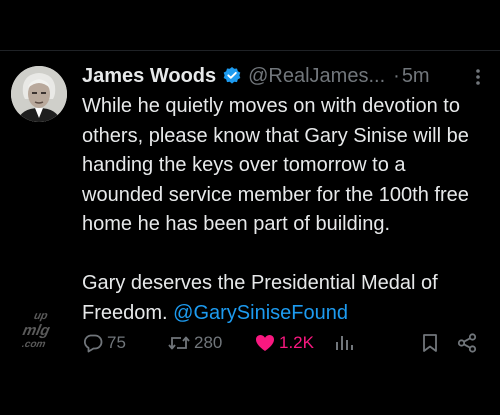 The width and height of the screenshot is (500, 415). I want to click on svg-text: up, so click(41, 316).